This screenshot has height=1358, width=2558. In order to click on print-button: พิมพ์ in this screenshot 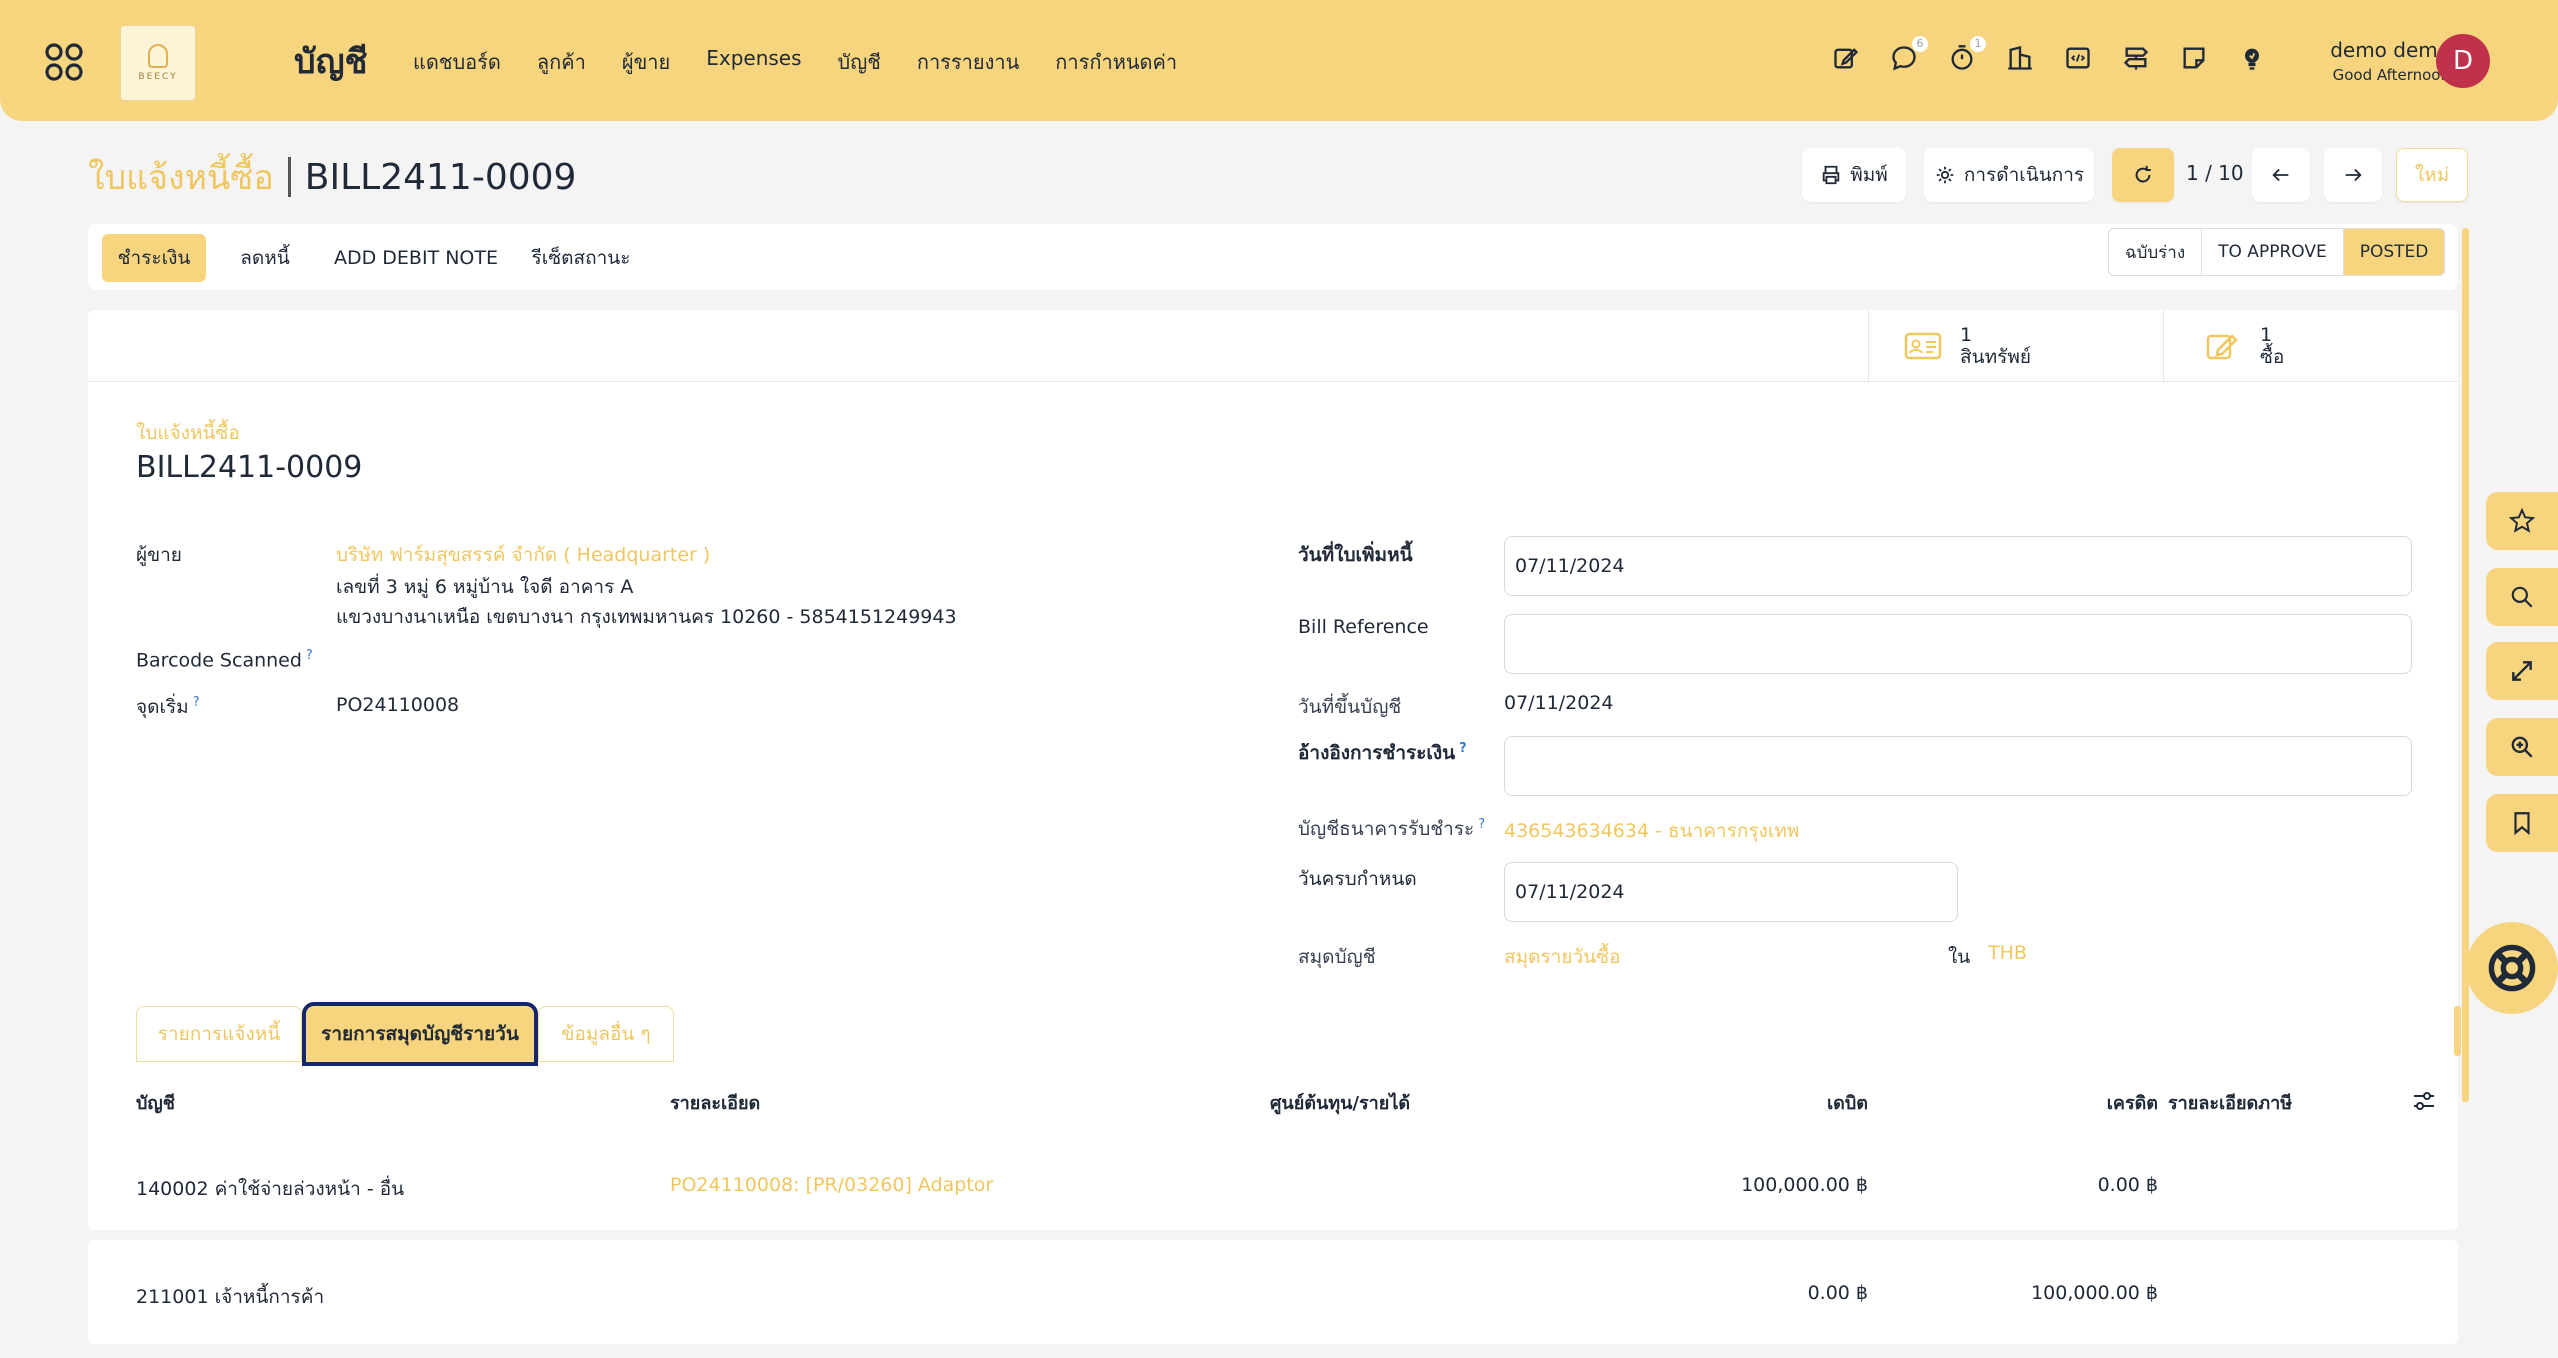, I will do `click(1854, 175)`.